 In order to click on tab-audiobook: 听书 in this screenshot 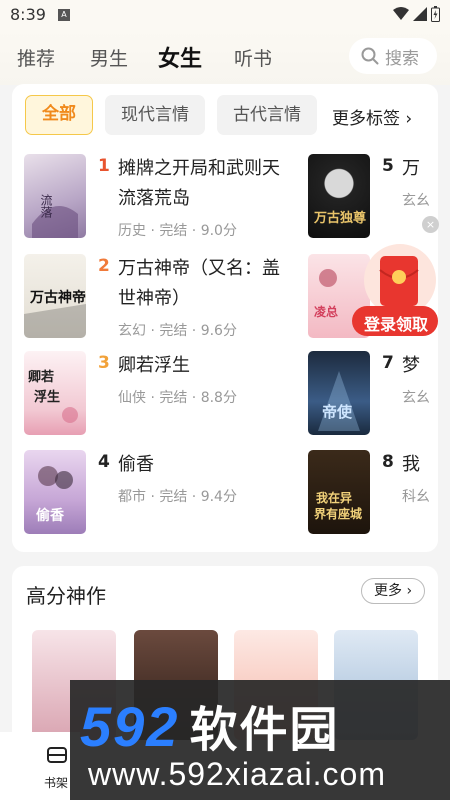, I will do `click(253, 57)`.